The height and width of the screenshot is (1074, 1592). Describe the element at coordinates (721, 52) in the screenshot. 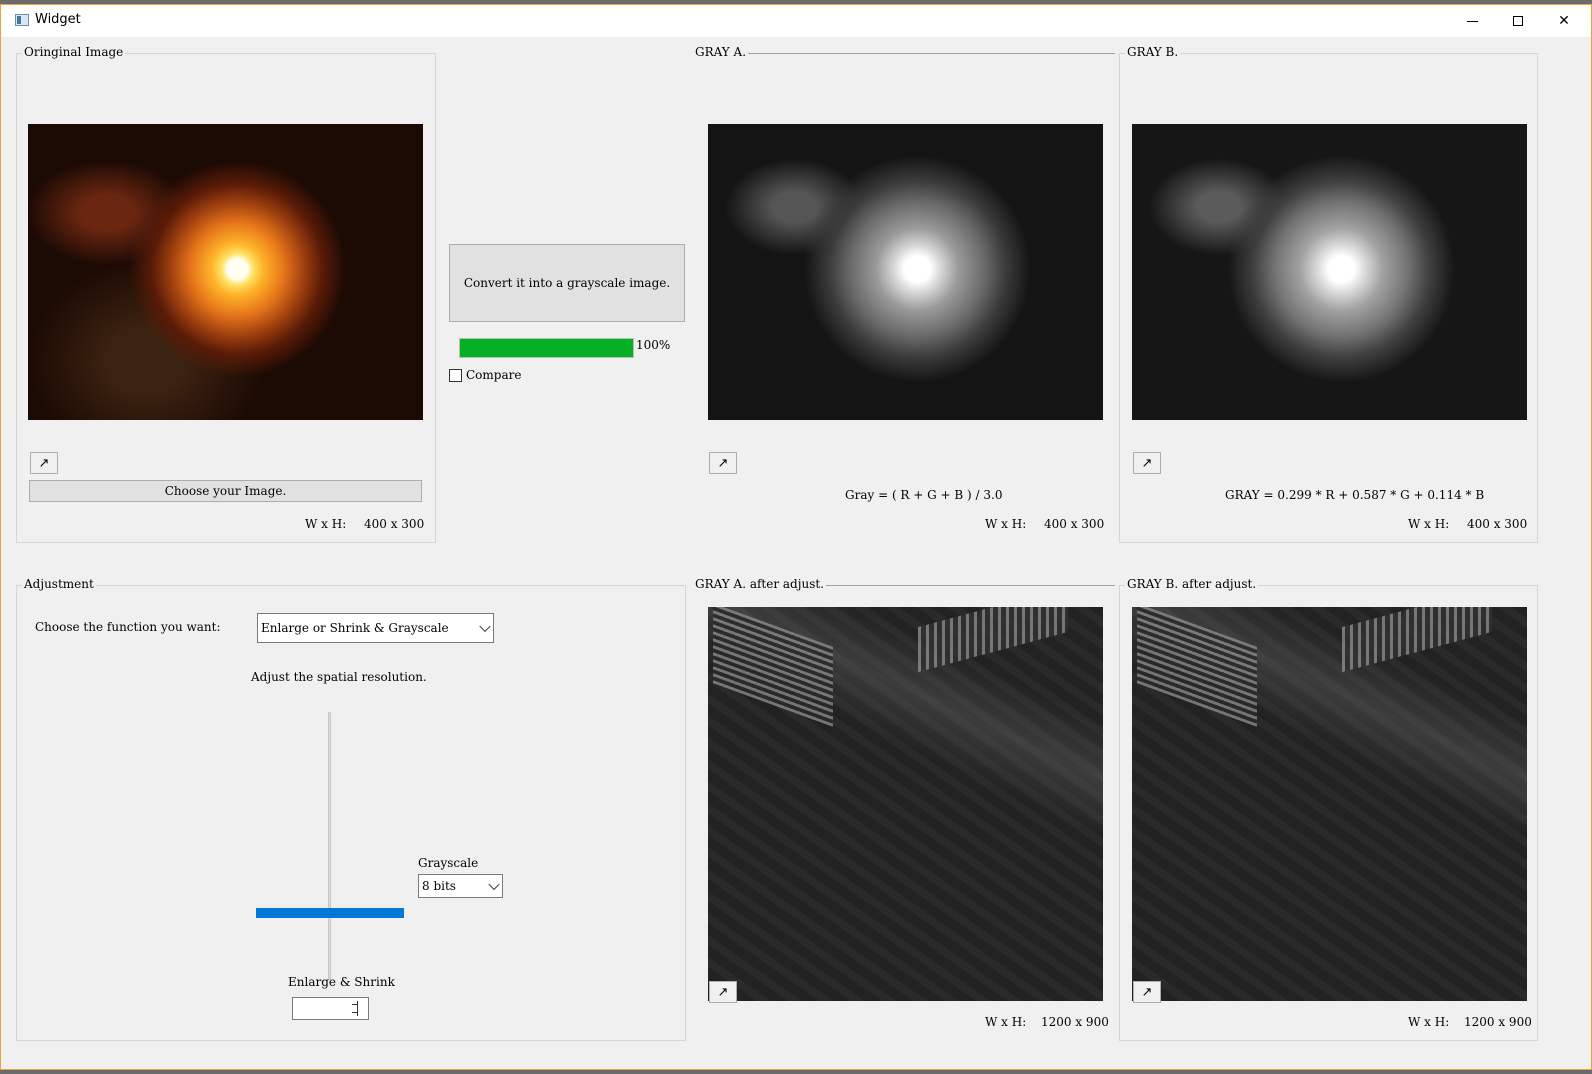

I see `gray-a-group-title: GRAY A.` at that location.